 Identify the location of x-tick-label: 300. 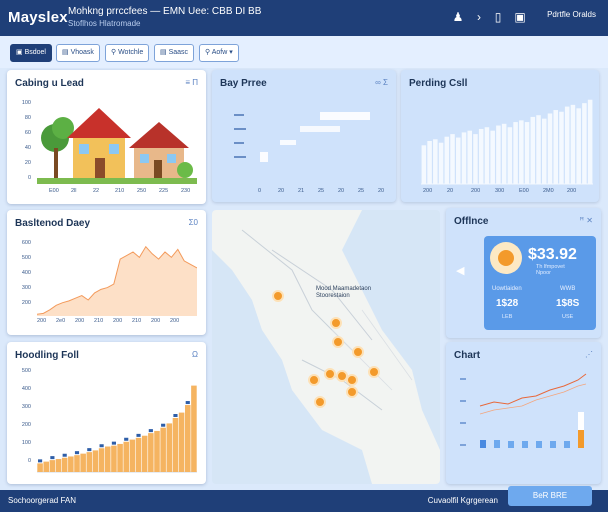
(500, 191).